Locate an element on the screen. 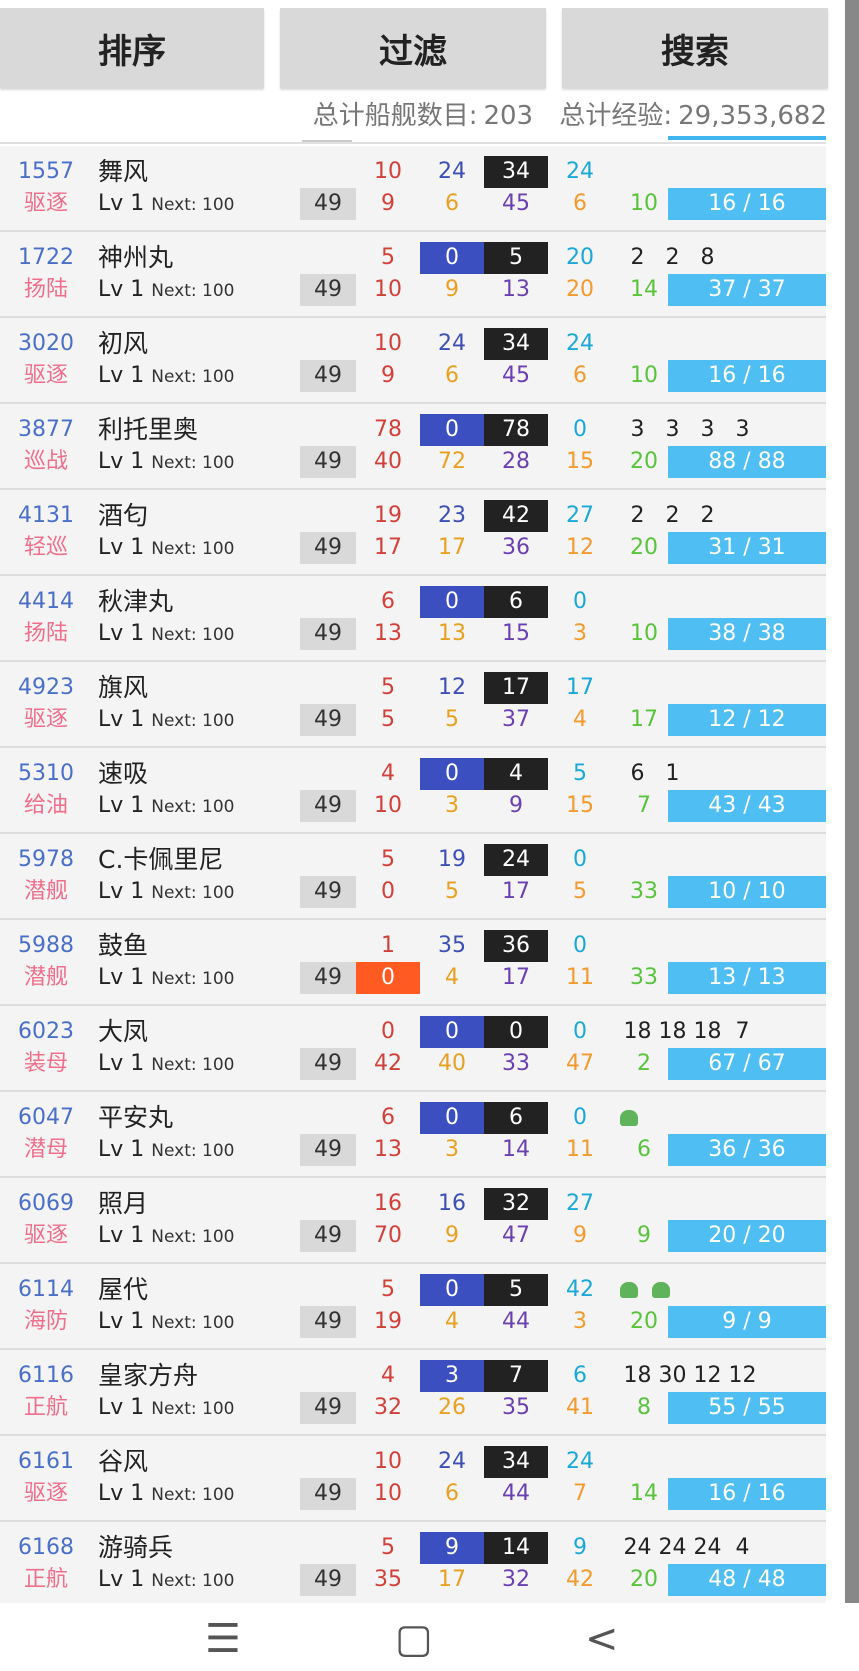 Image resolution: width=859 pixels, height=1671 pixels. stat-firepower: 4 is located at coordinates (388, 773).